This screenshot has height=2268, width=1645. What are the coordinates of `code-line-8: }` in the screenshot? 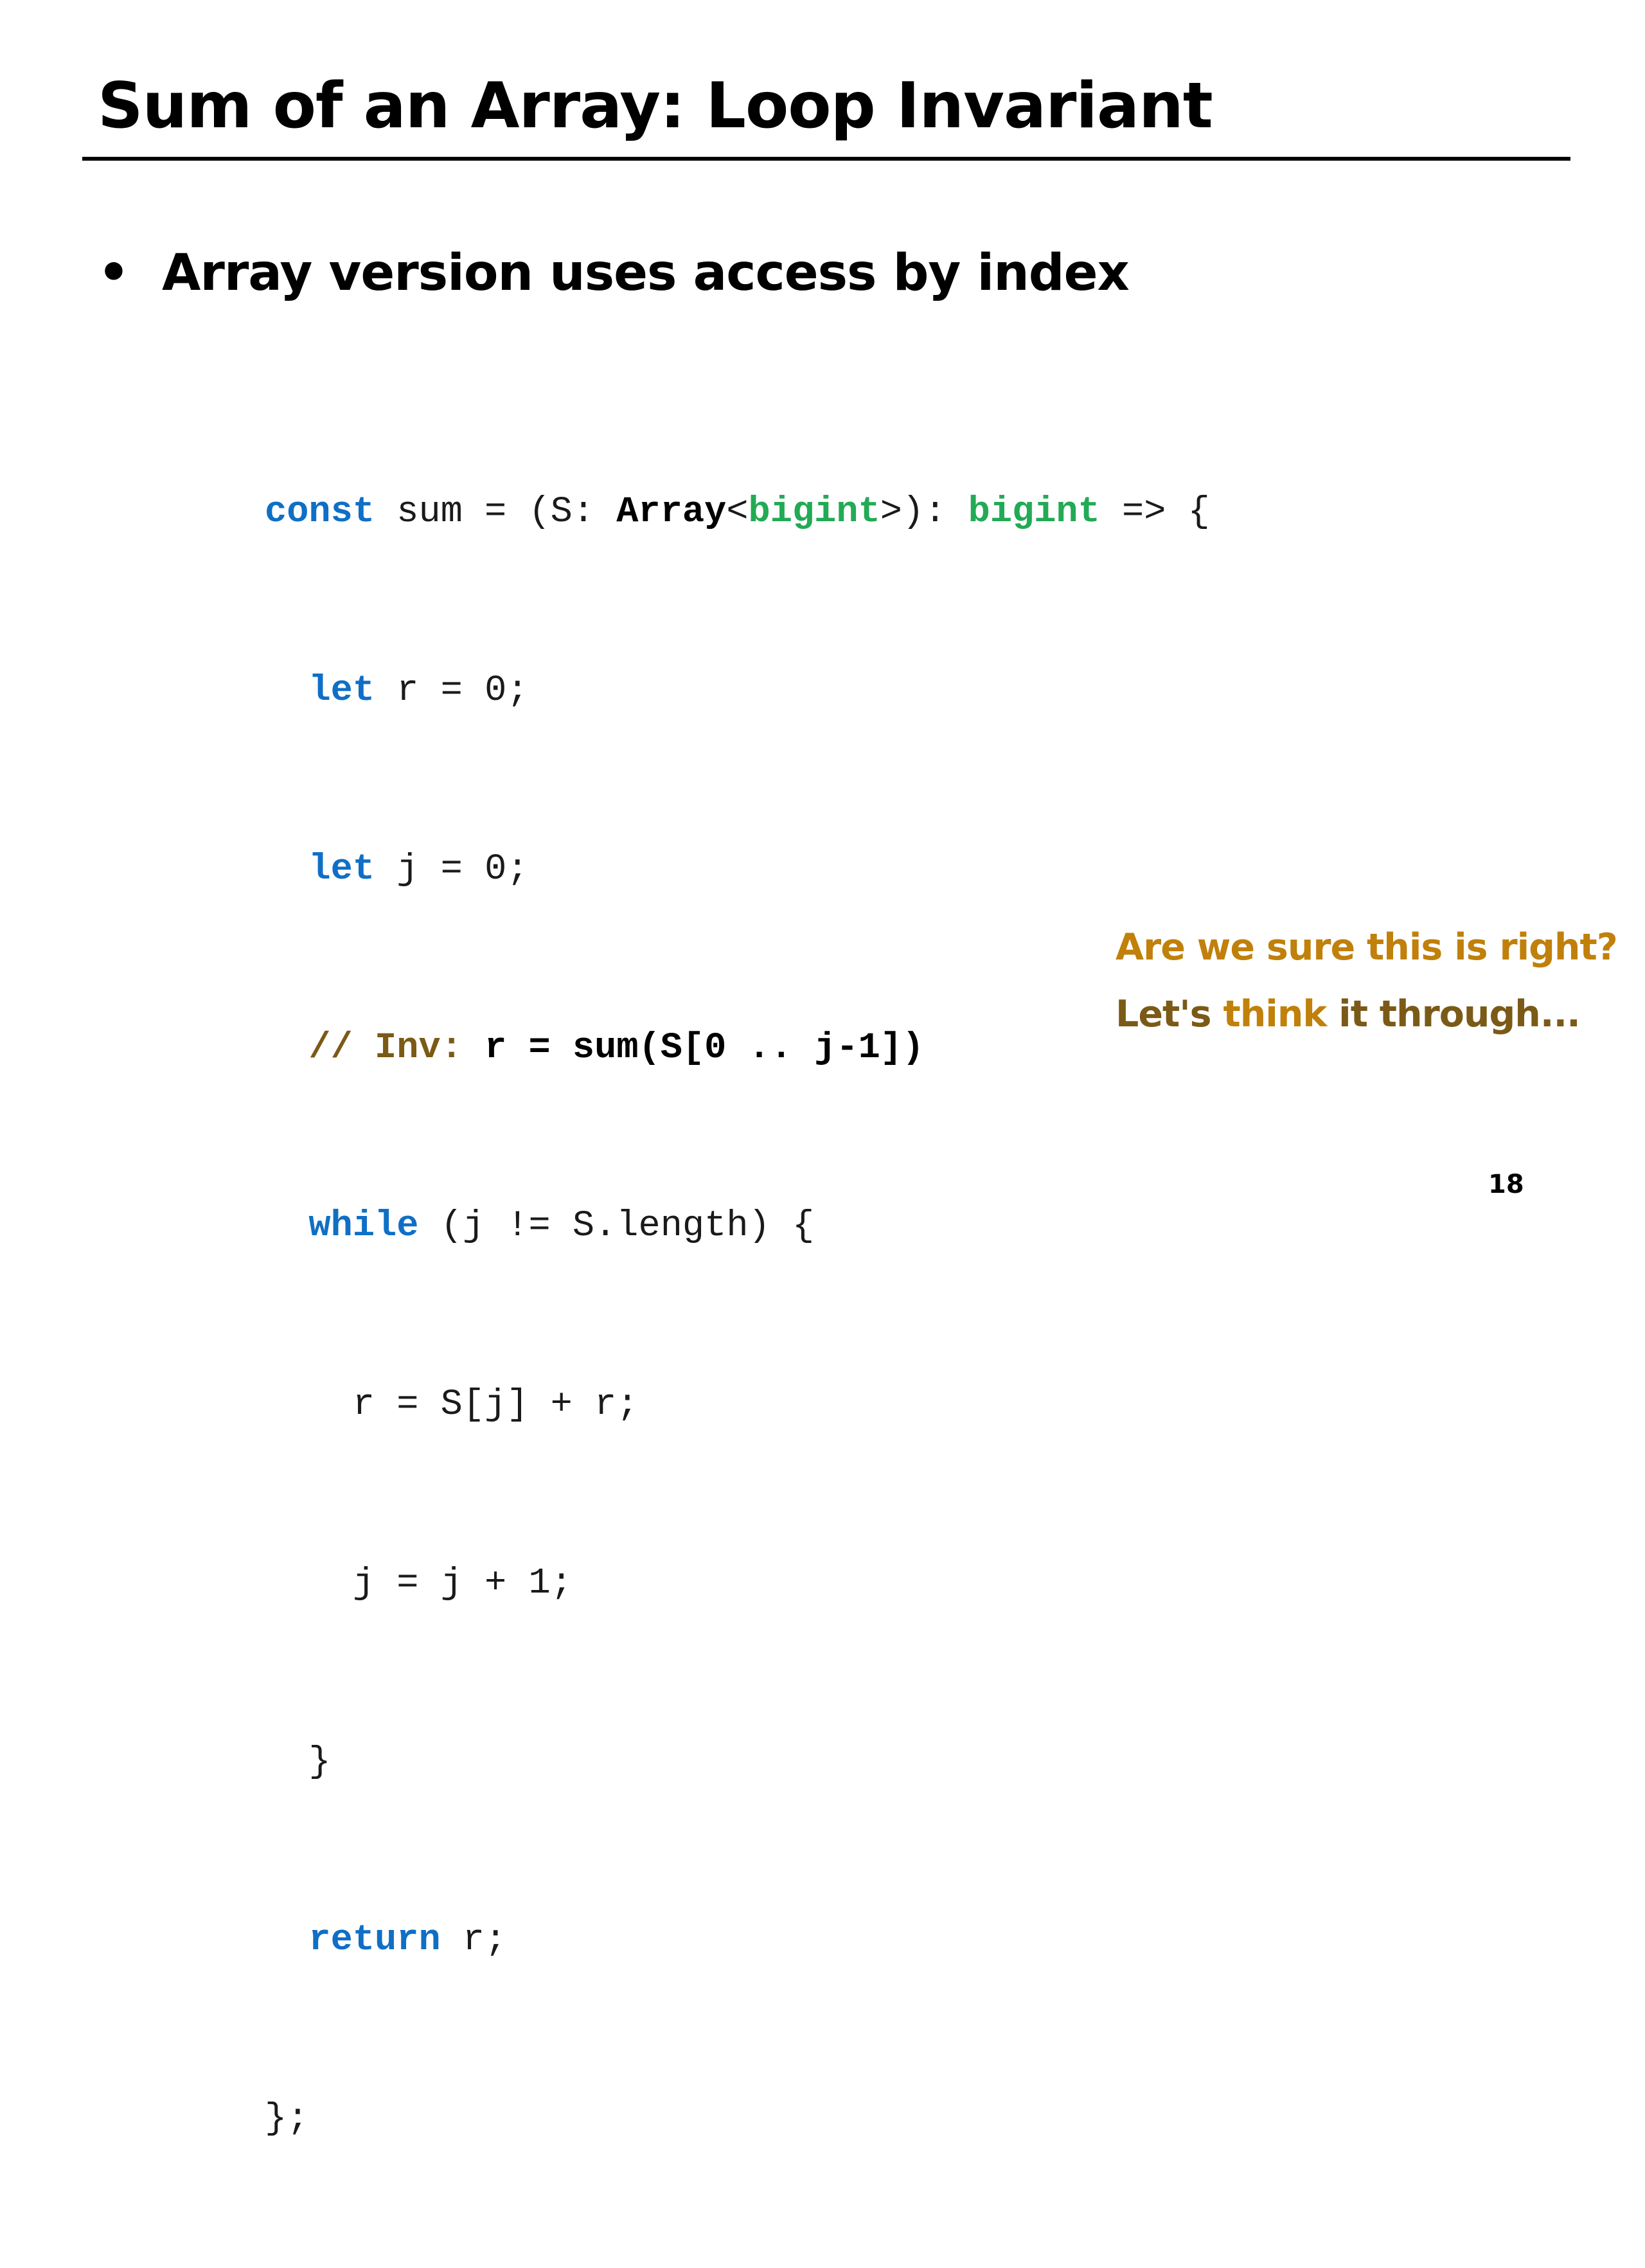 It's located at (298, 1762).